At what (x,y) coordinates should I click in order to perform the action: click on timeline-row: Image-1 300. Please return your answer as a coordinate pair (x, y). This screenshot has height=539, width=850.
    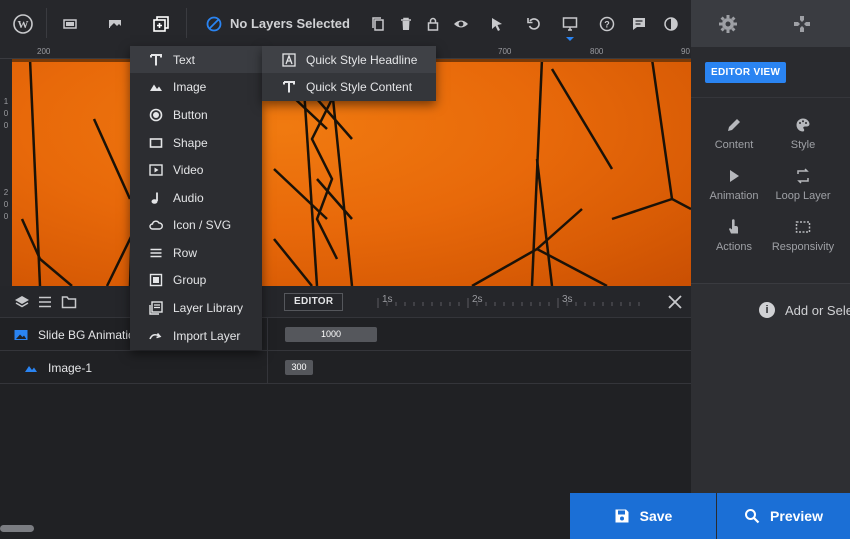
    Looking at the image, I should click on (345, 367).